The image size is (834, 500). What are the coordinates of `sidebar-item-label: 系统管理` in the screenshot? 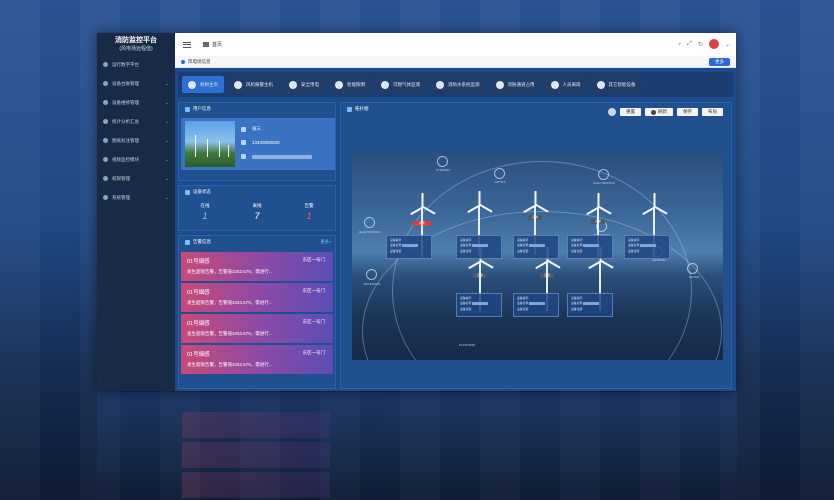 It's located at (121, 197).